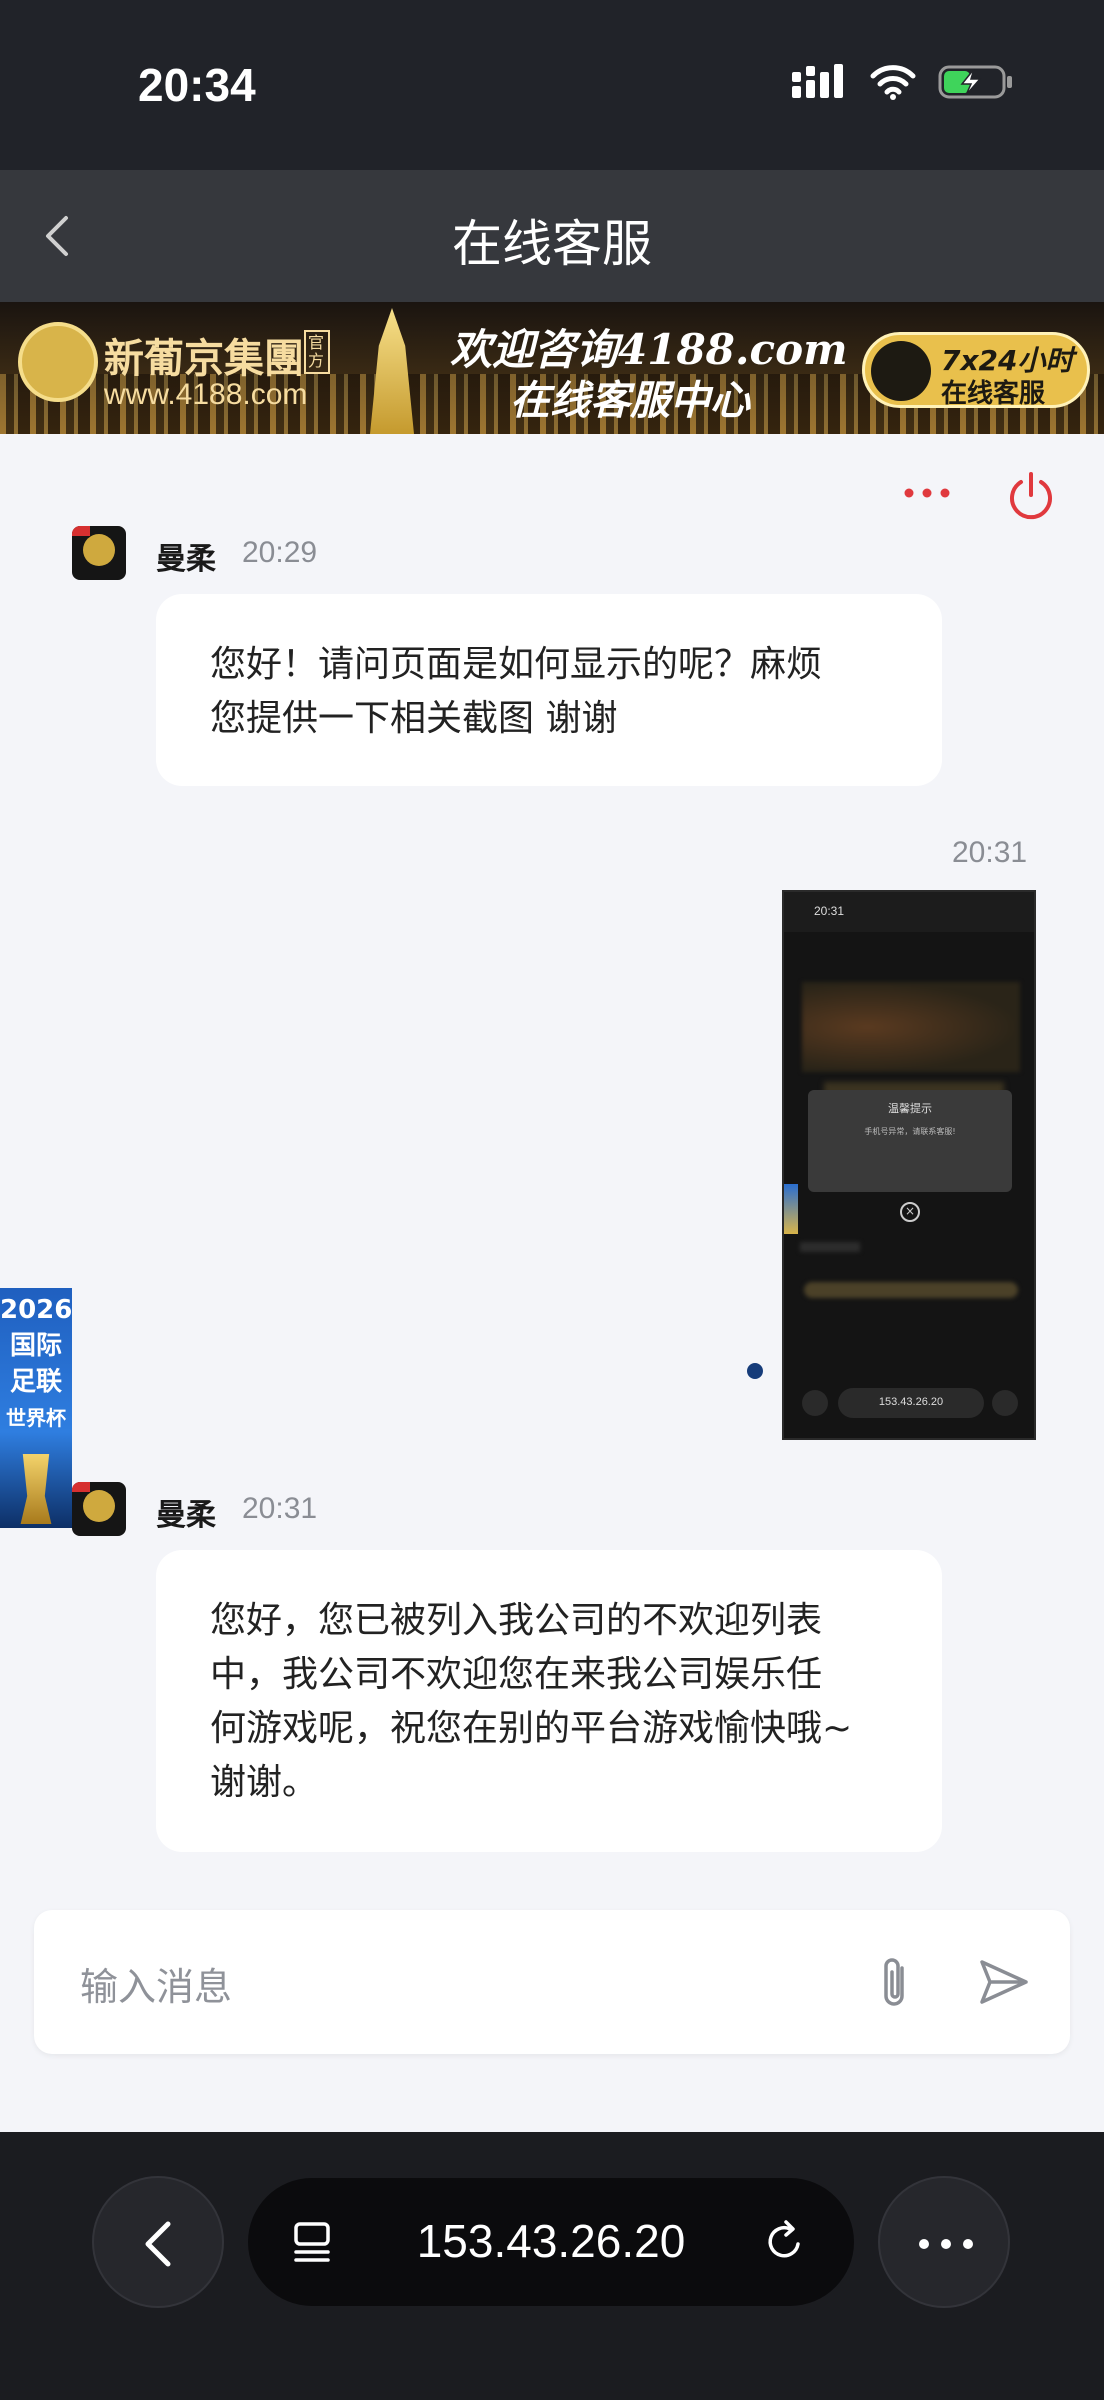  What do you see at coordinates (910, 1131) in the screenshot?
I see `thumb-dialog-text: 手机号异常，请联系客服!` at bounding box center [910, 1131].